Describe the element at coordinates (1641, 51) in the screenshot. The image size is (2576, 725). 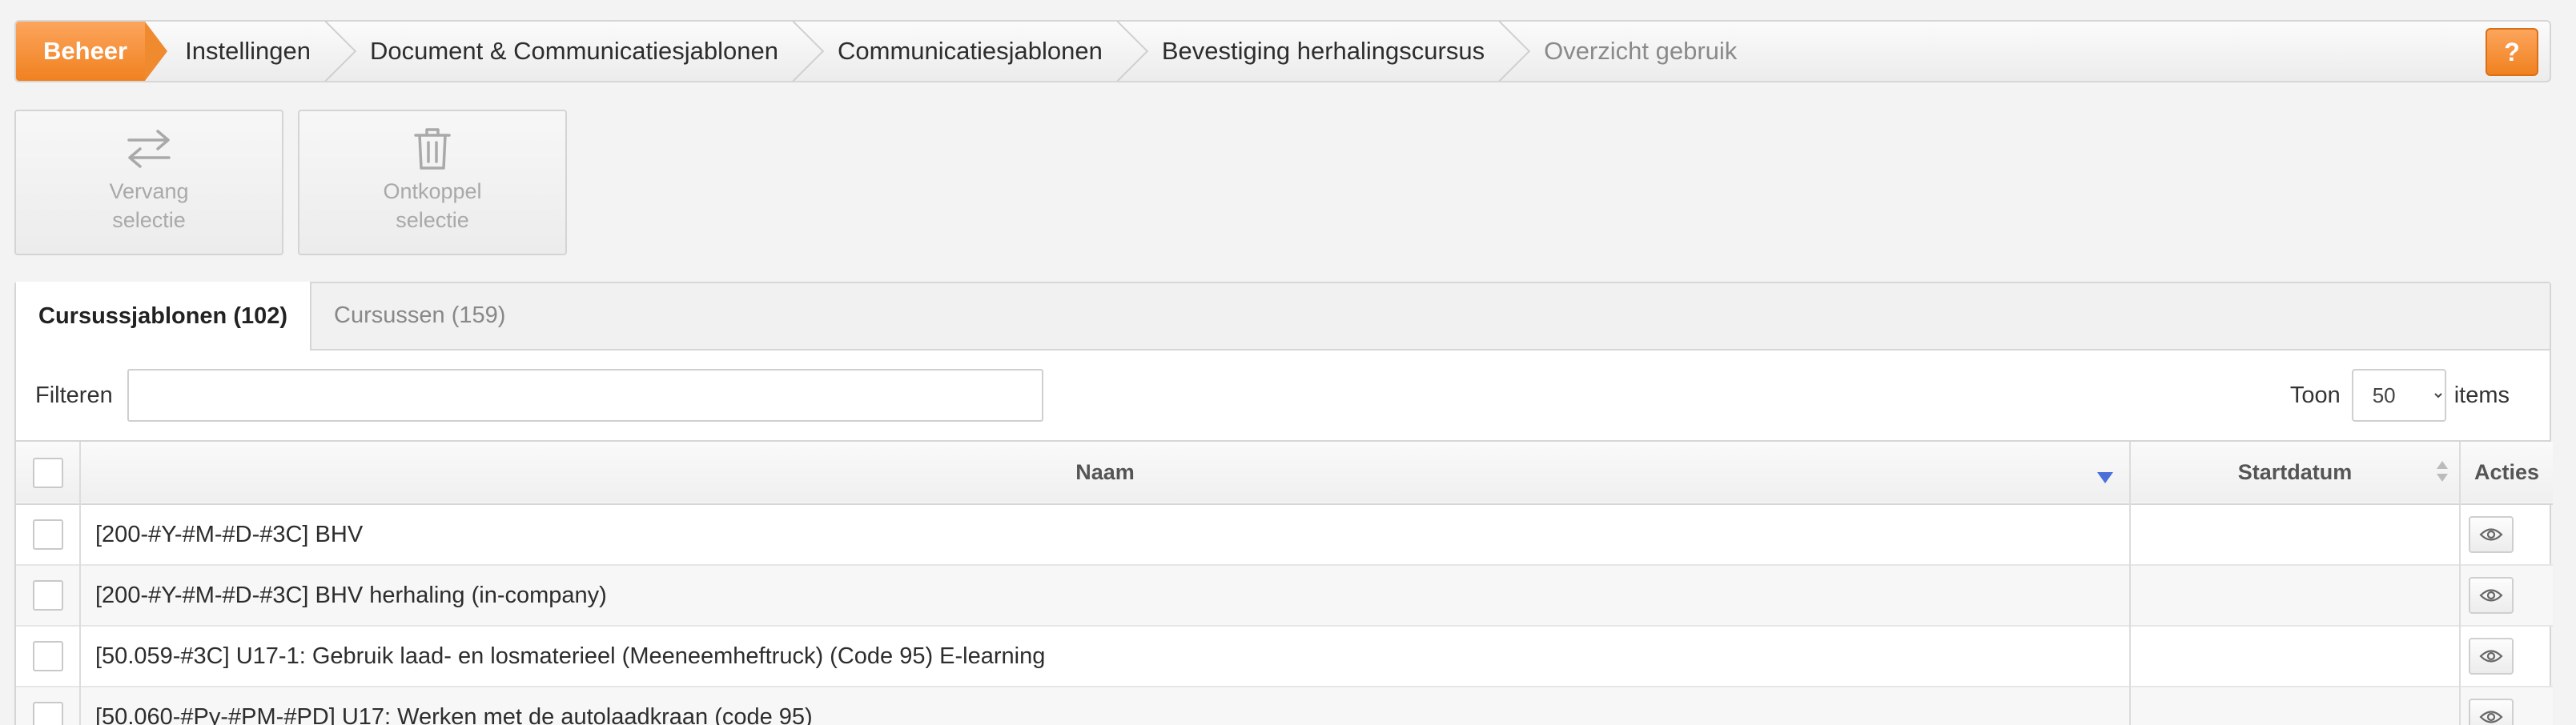
I see `breadcrumb-item-current: Overzicht gebruik` at that location.